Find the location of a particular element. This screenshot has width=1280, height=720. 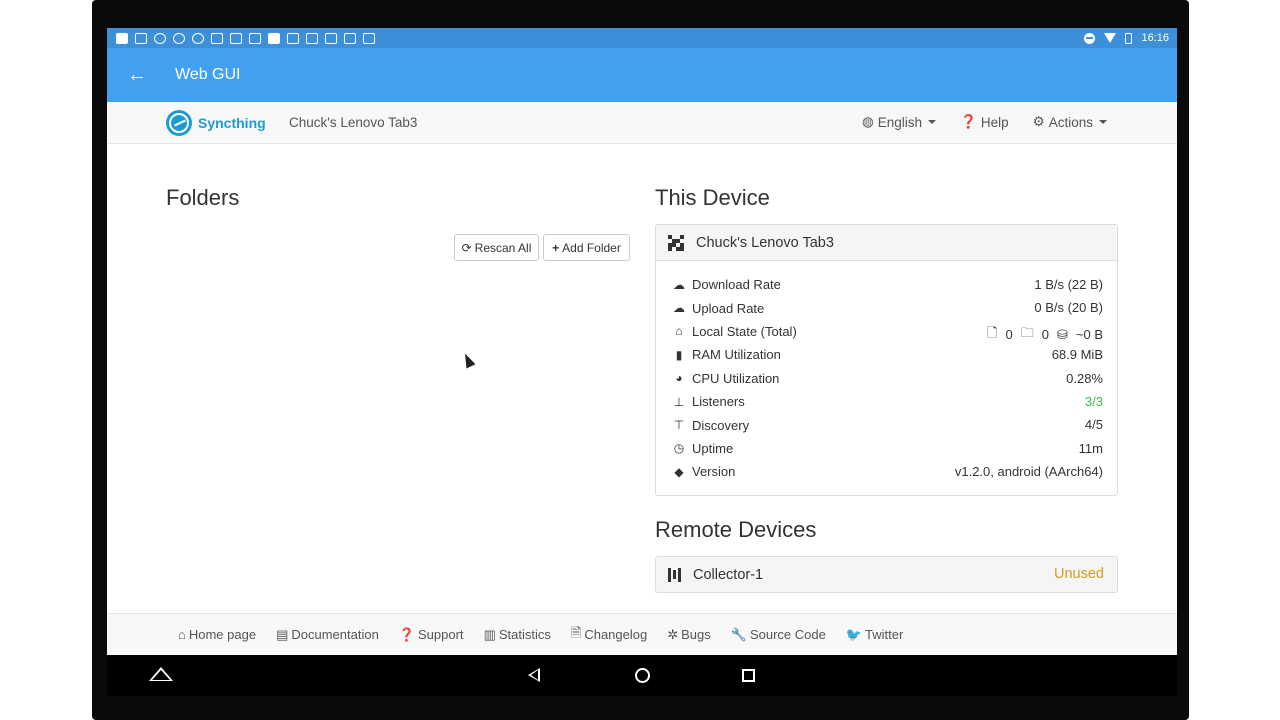

actions-dropdown: ⚙ Actions is located at coordinates (1070, 122).